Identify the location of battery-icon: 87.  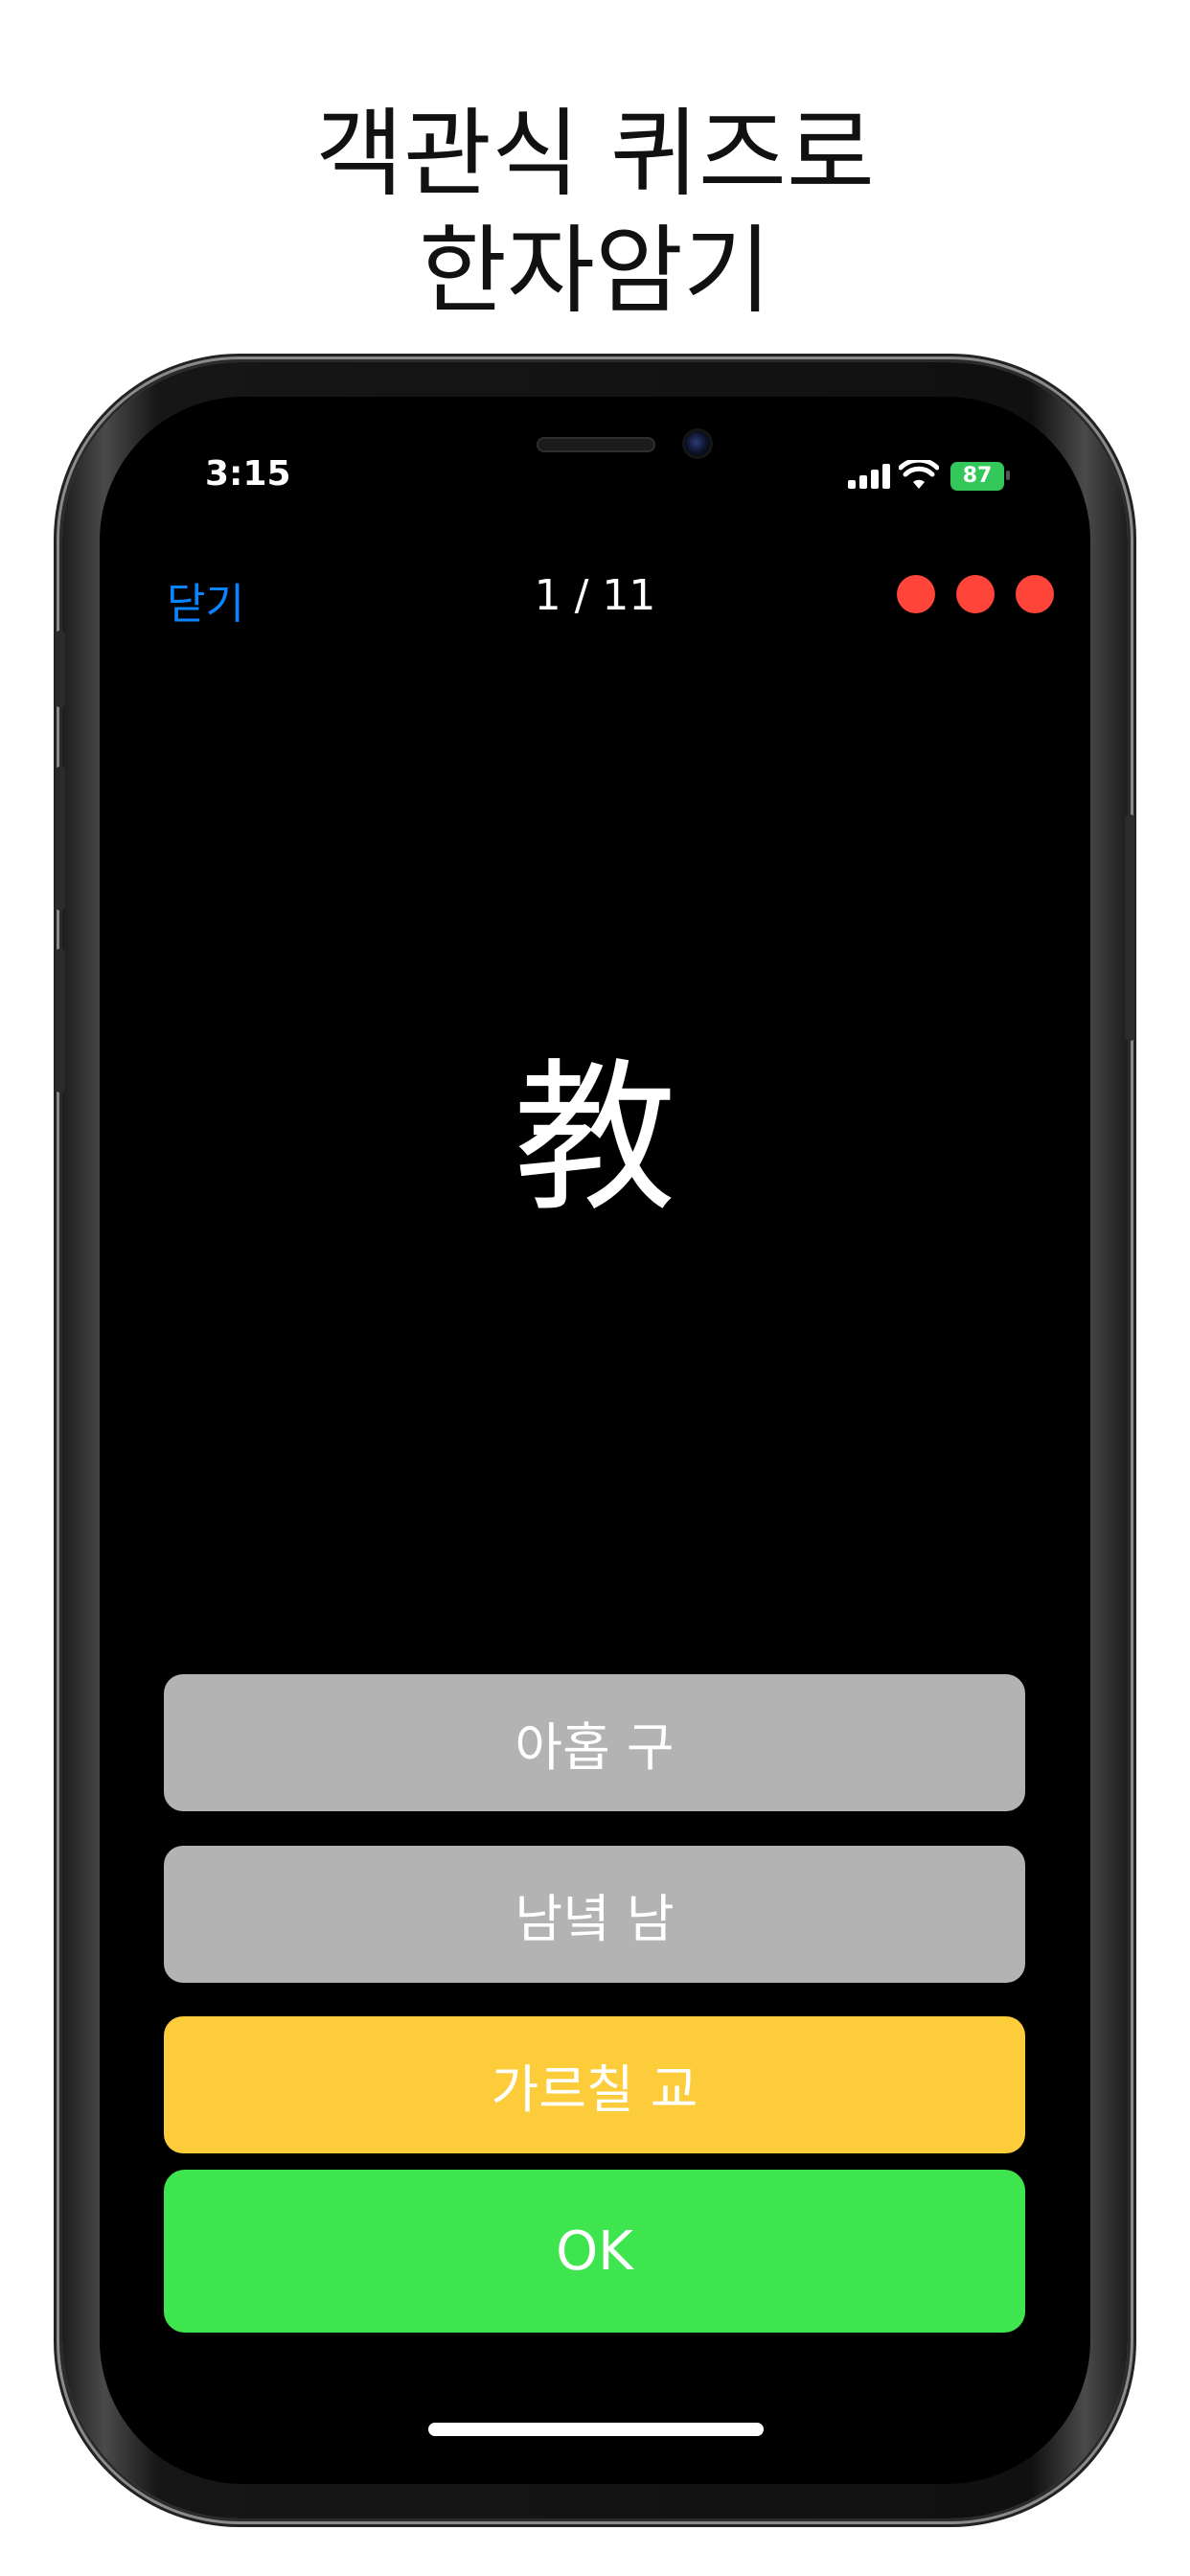
(977, 476).